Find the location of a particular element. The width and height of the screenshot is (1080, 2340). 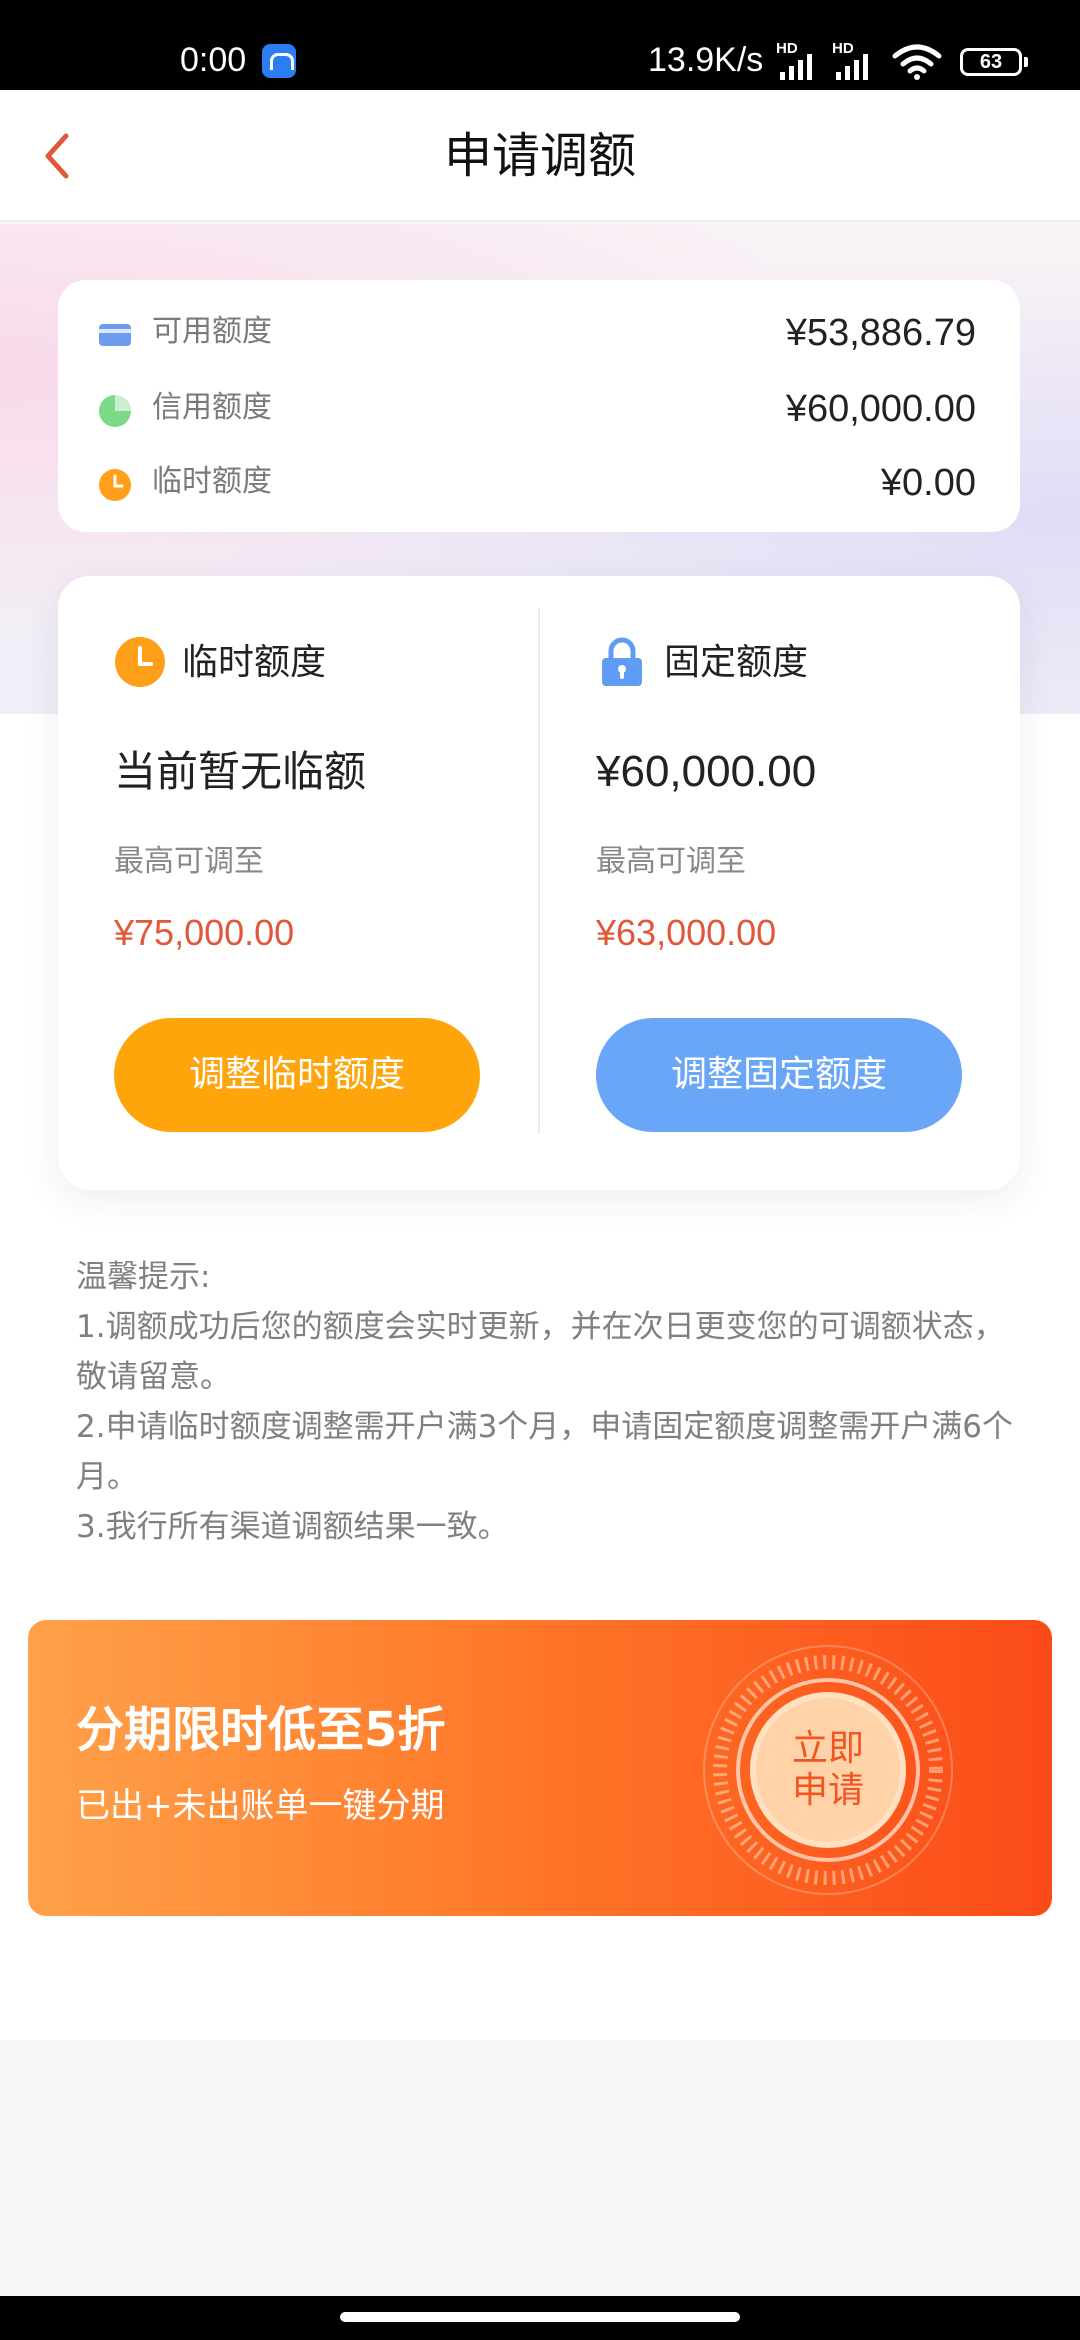

adjust-temp-limit-button: 调整临时额度 is located at coordinates (297, 1075).